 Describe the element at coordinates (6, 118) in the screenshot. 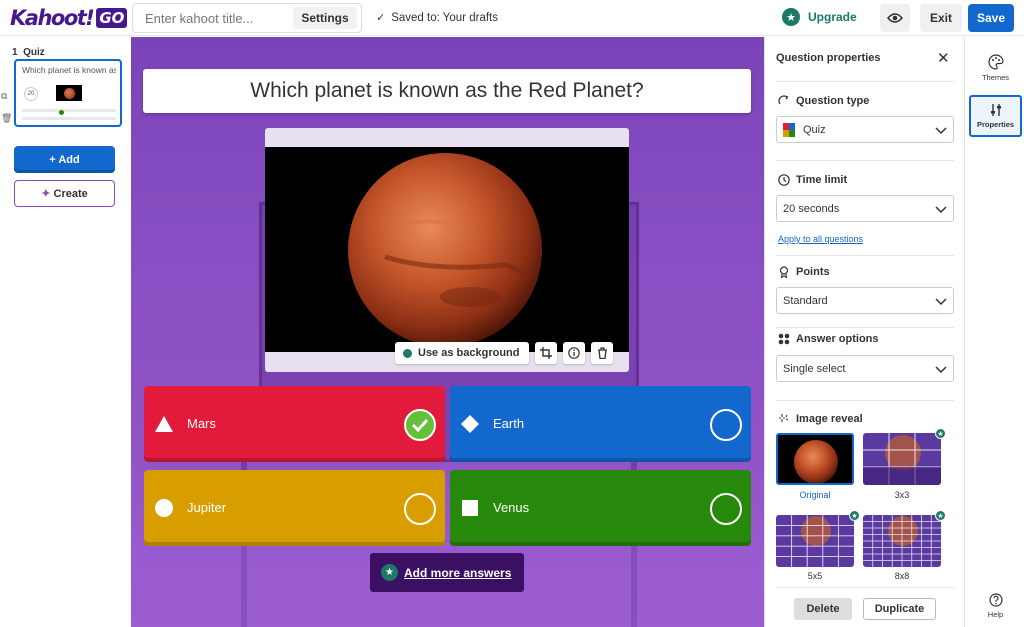

I see `delete-slide-icon: 🗑` at that location.